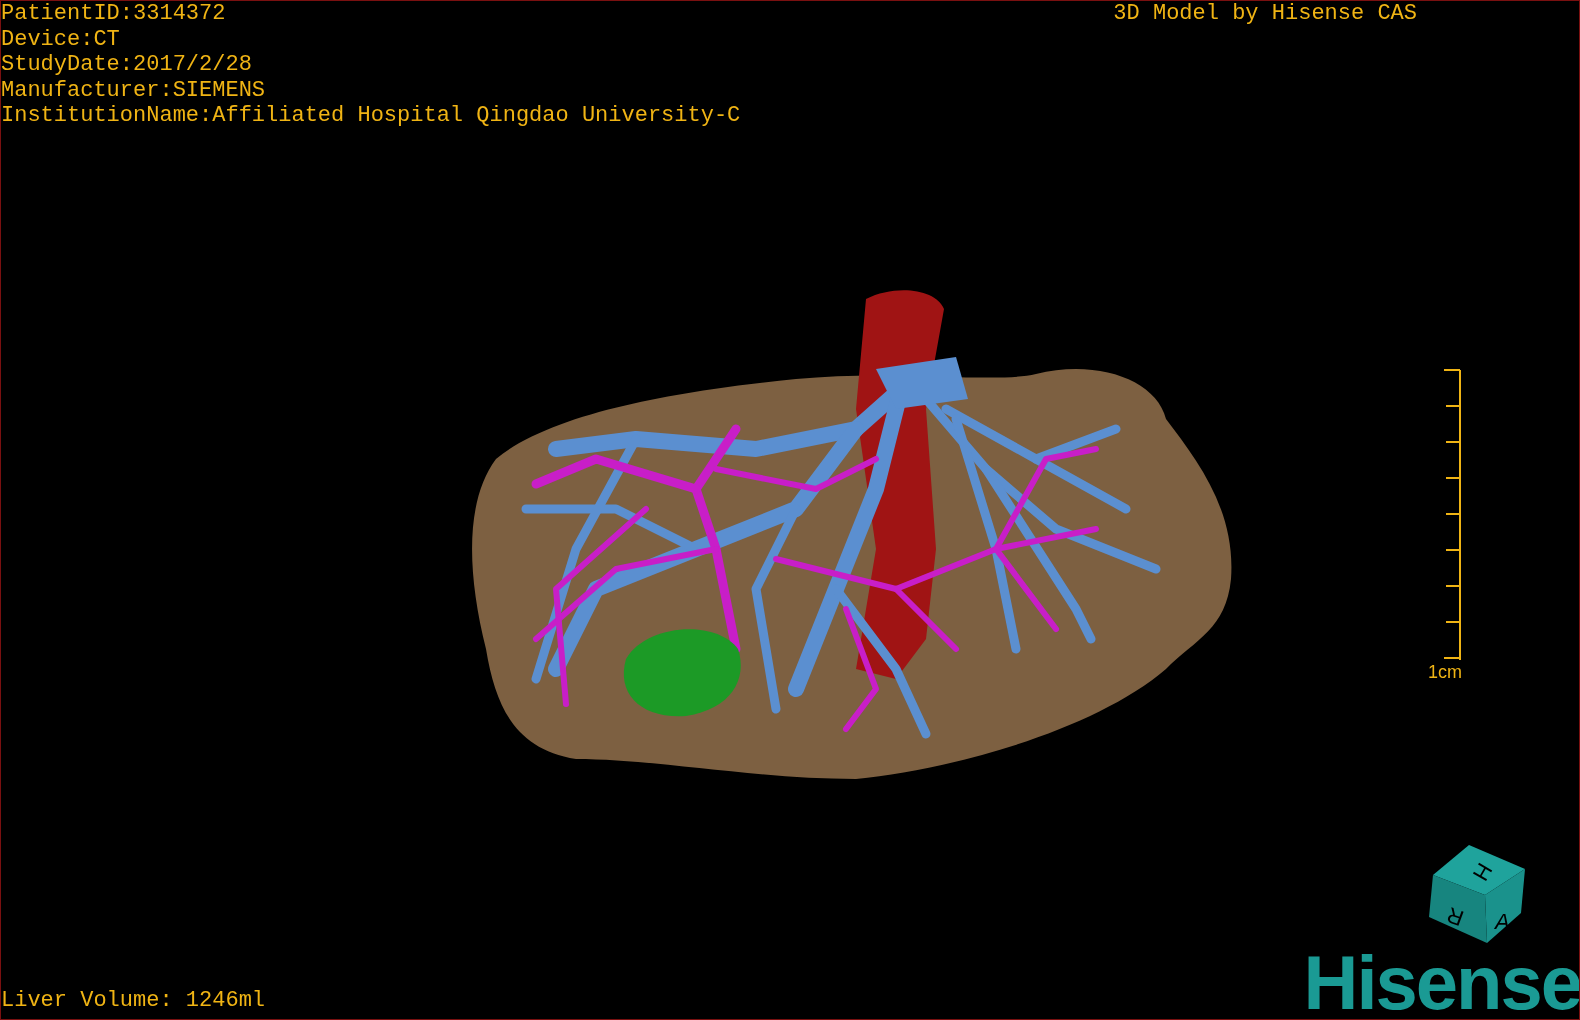 This screenshot has height=1020, width=1580. I want to click on study-info-text: Manufacturer:SIEMENS, so click(134, 90).